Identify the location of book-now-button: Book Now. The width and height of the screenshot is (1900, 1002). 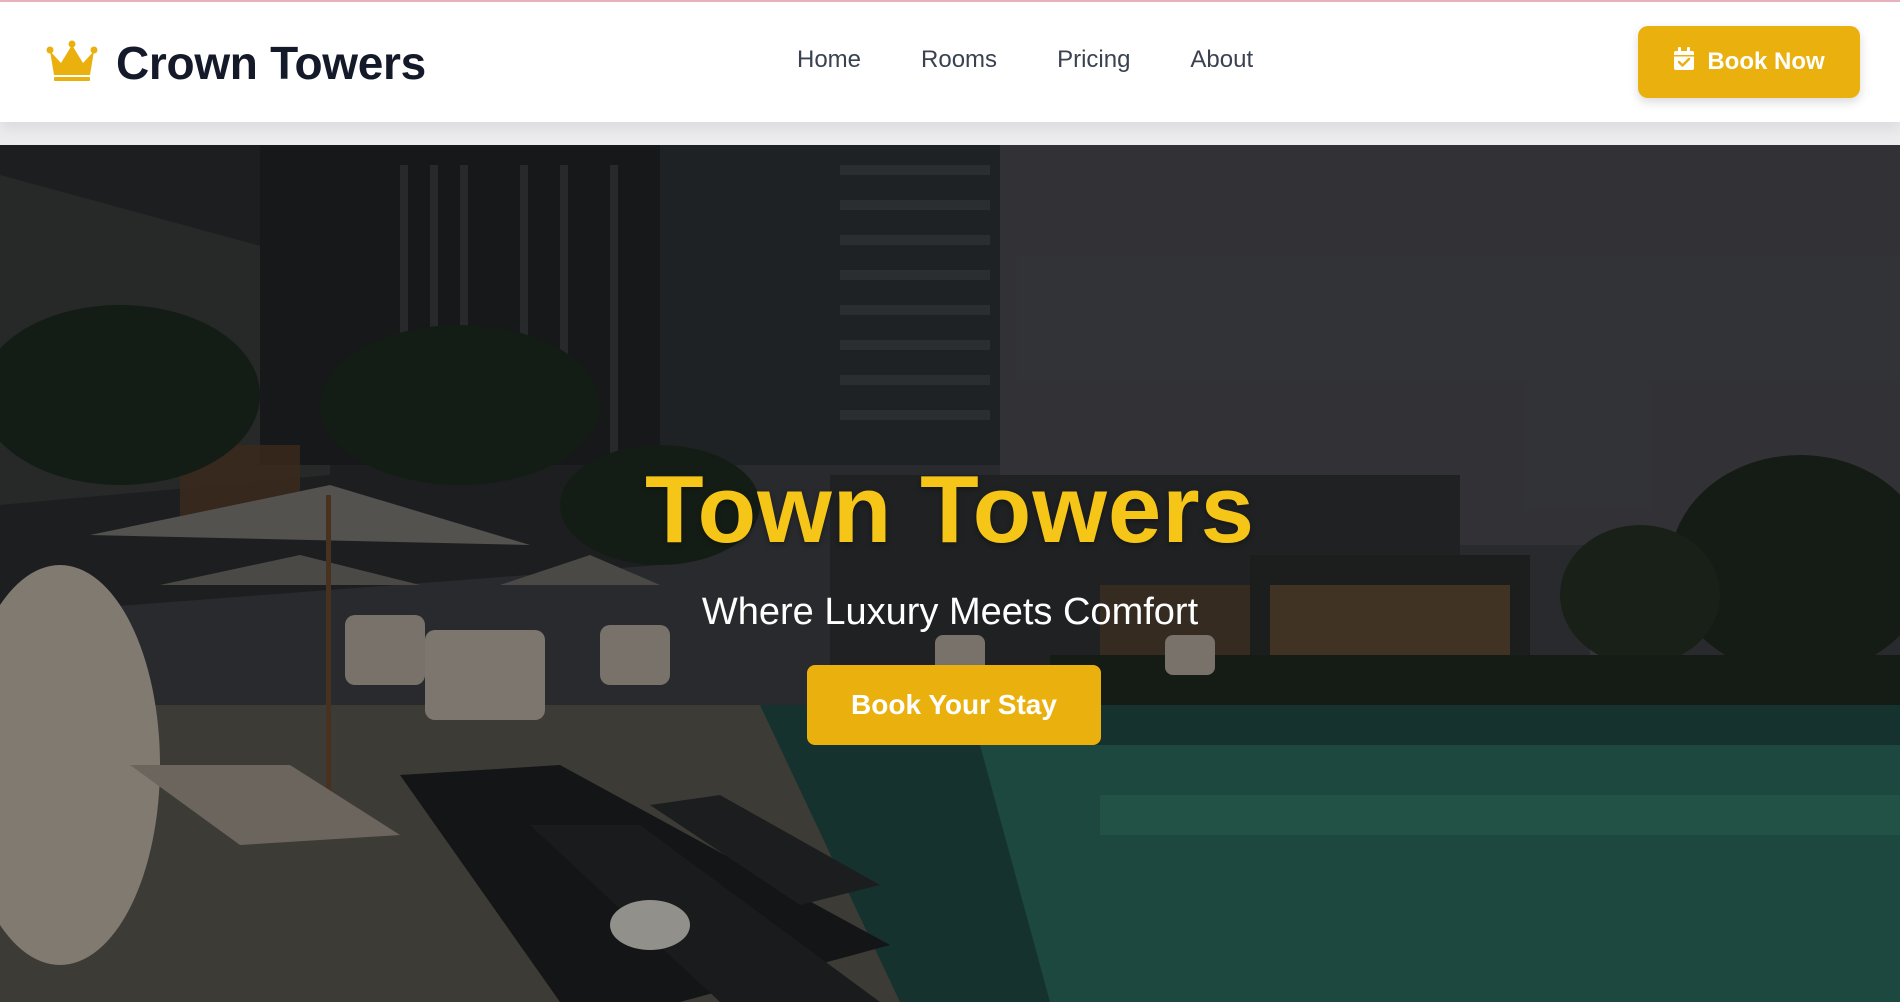
(1749, 62).